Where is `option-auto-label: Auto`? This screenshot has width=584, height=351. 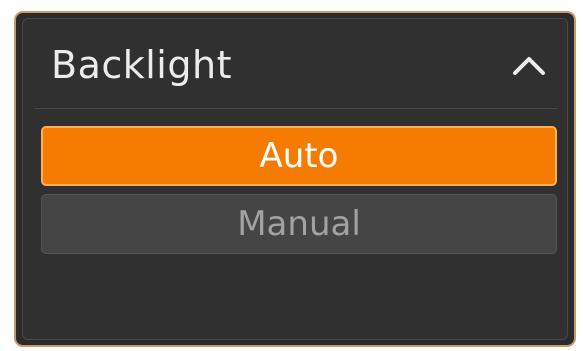 option-auto-label: Auto is located at coordinates (299, 156).